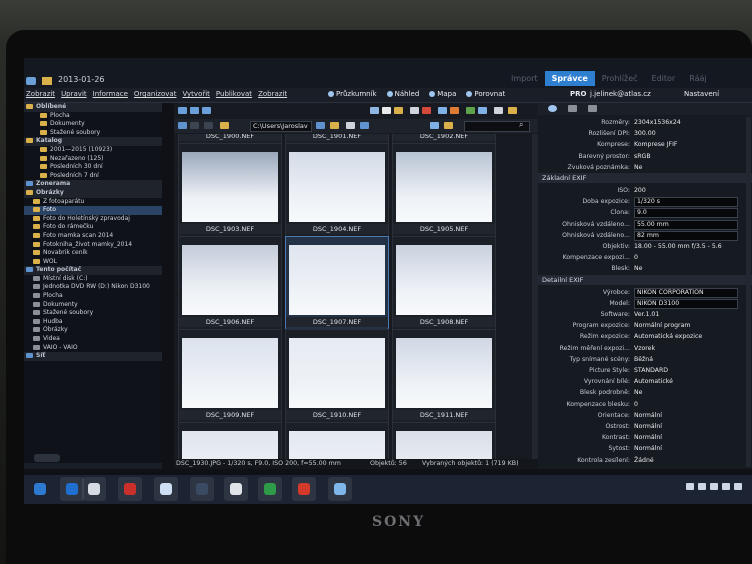  Describe the element at coordinates (364, 125) in the screenshot. I see `thumbnail-size-icon` at that location.